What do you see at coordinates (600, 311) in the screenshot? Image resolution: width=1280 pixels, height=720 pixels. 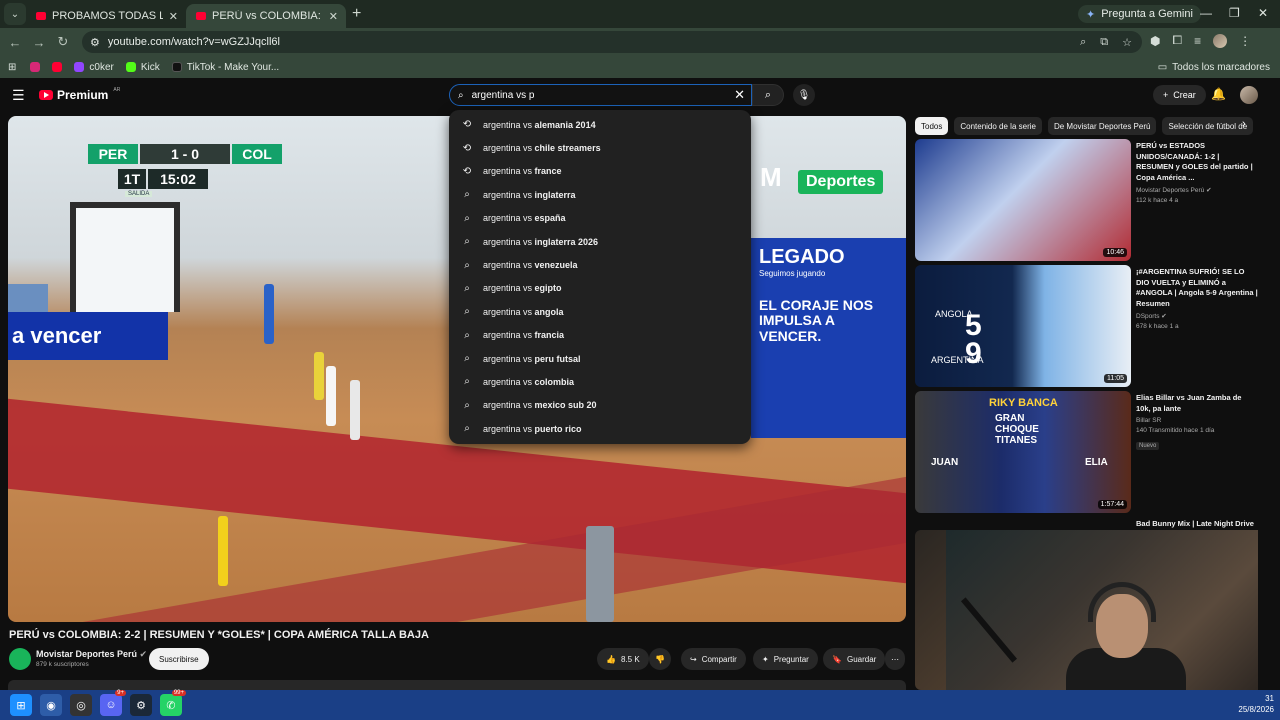 I see `suggestion-item: ⌕ argentina vs angola` at bounding box center [600, 311].